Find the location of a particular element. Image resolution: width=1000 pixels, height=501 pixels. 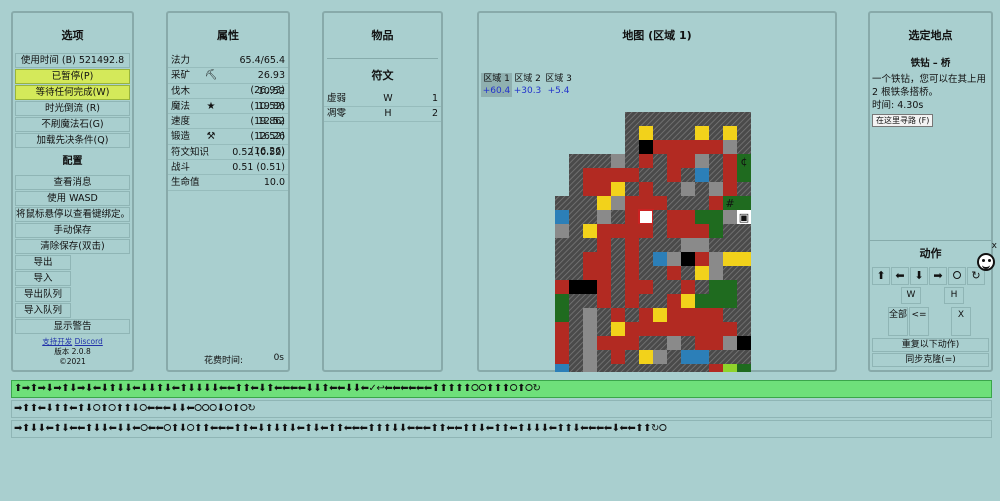

wait-any-button: 等待任何完成(W) is located at coordinates (72, 92).